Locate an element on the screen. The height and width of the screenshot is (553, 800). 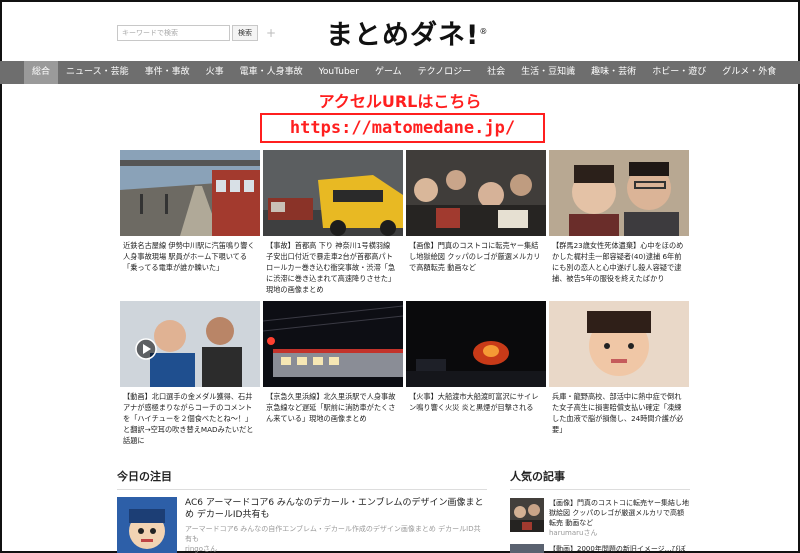
promo-title: アクセルURLはこちら is located at coordinates (400, 101).